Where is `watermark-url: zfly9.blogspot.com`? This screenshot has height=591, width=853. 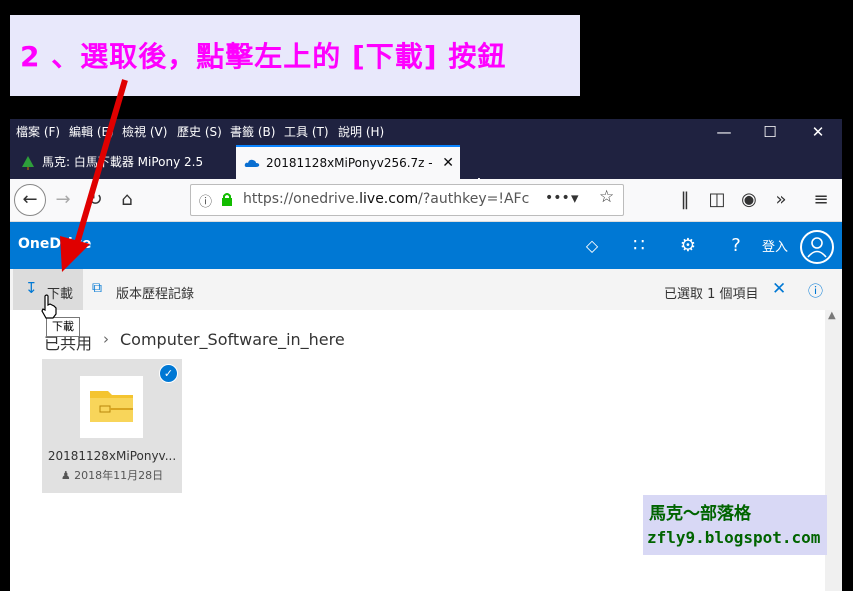 watermark-url: zfly9.blogspot.com is located at coordinates (734, 537).